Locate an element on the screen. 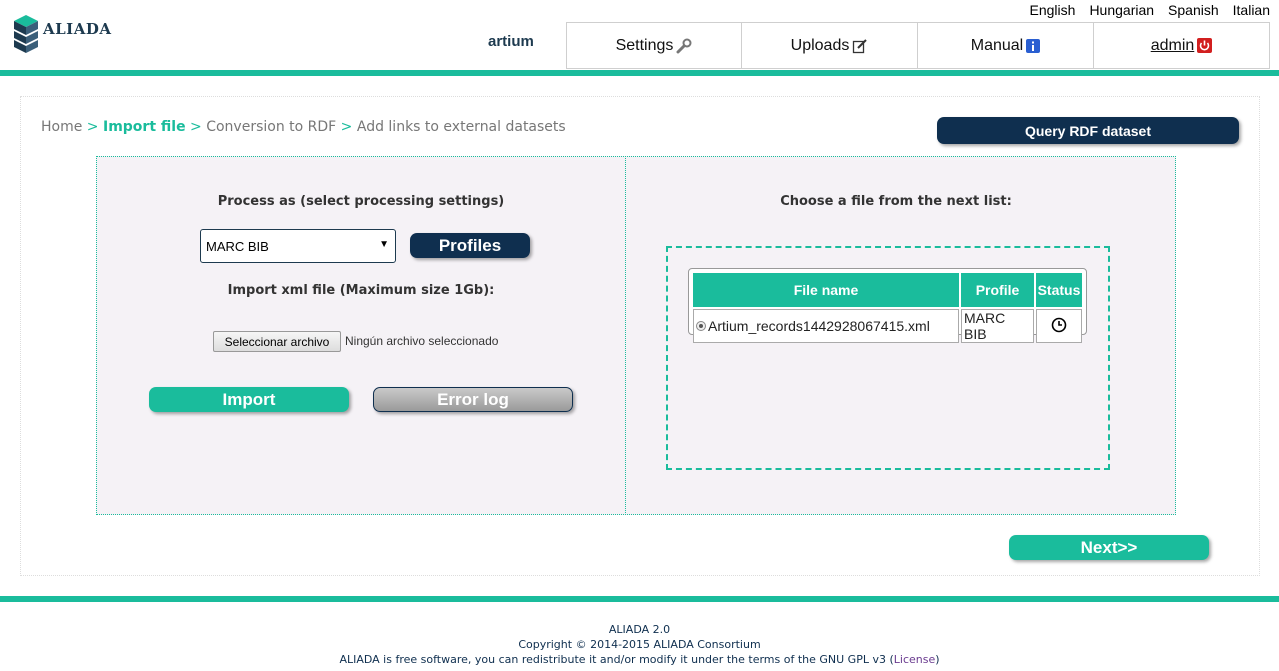 The width and height of the screenshot is (1279, 671). license-link: License is located at coordinates (914, 659).